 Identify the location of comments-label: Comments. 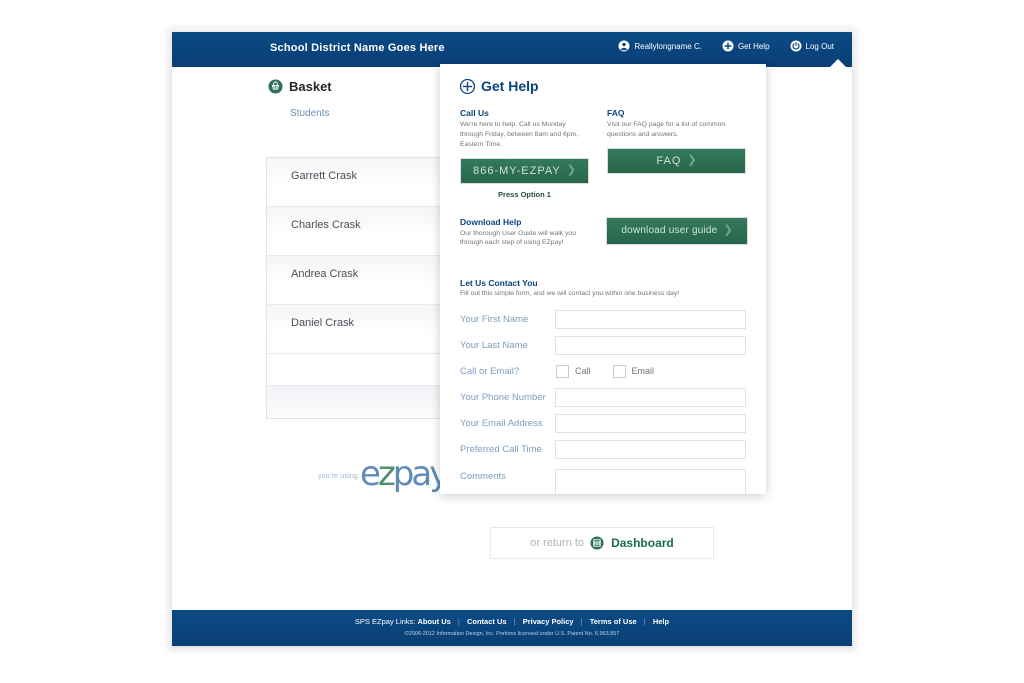
(483, 477).